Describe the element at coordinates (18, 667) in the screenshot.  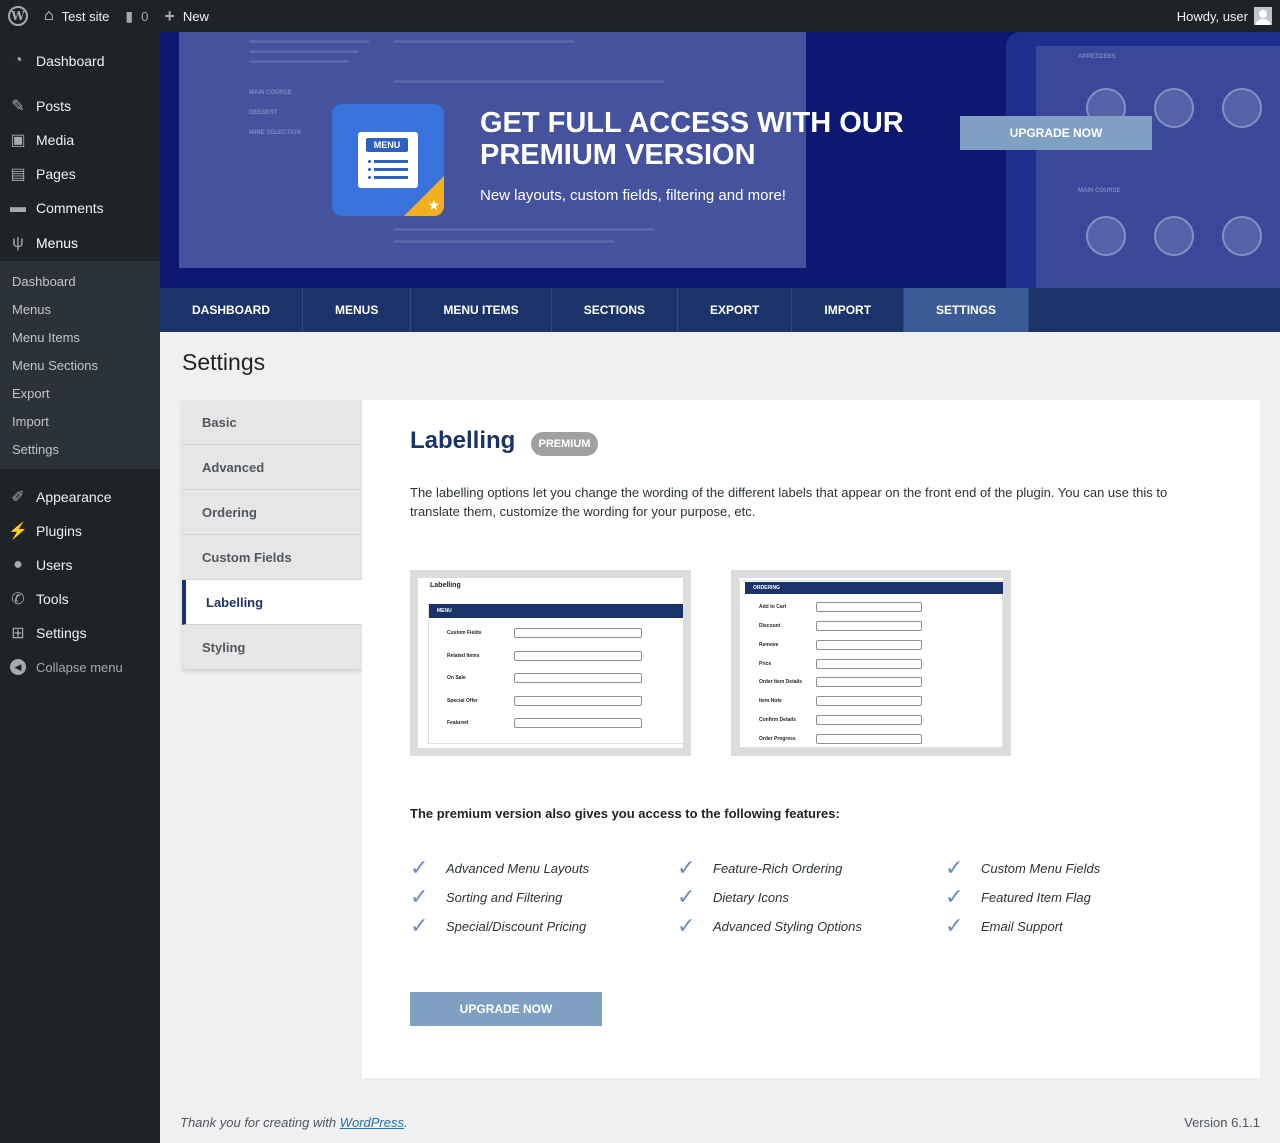
I see `collapse-arrow-icon: ◀` at that location.